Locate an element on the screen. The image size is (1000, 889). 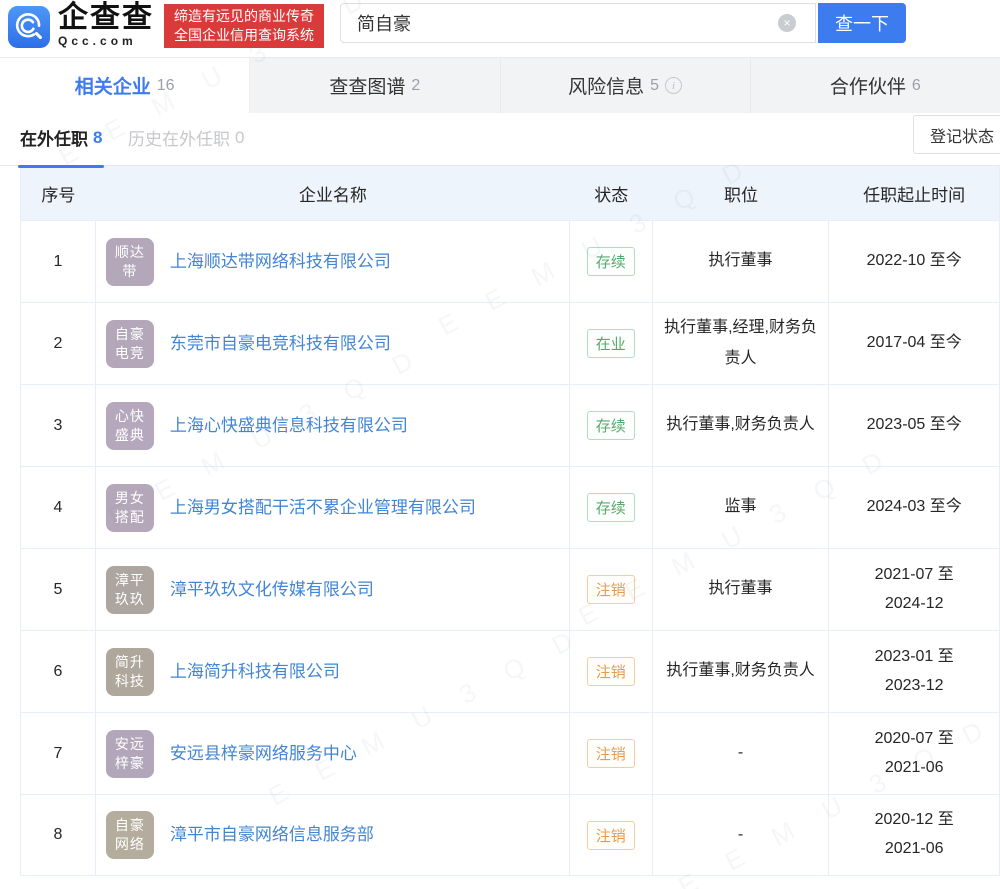
company-name-link: 漳平玖玖文化传媒有限公司 is located at coordinates (272, 590).